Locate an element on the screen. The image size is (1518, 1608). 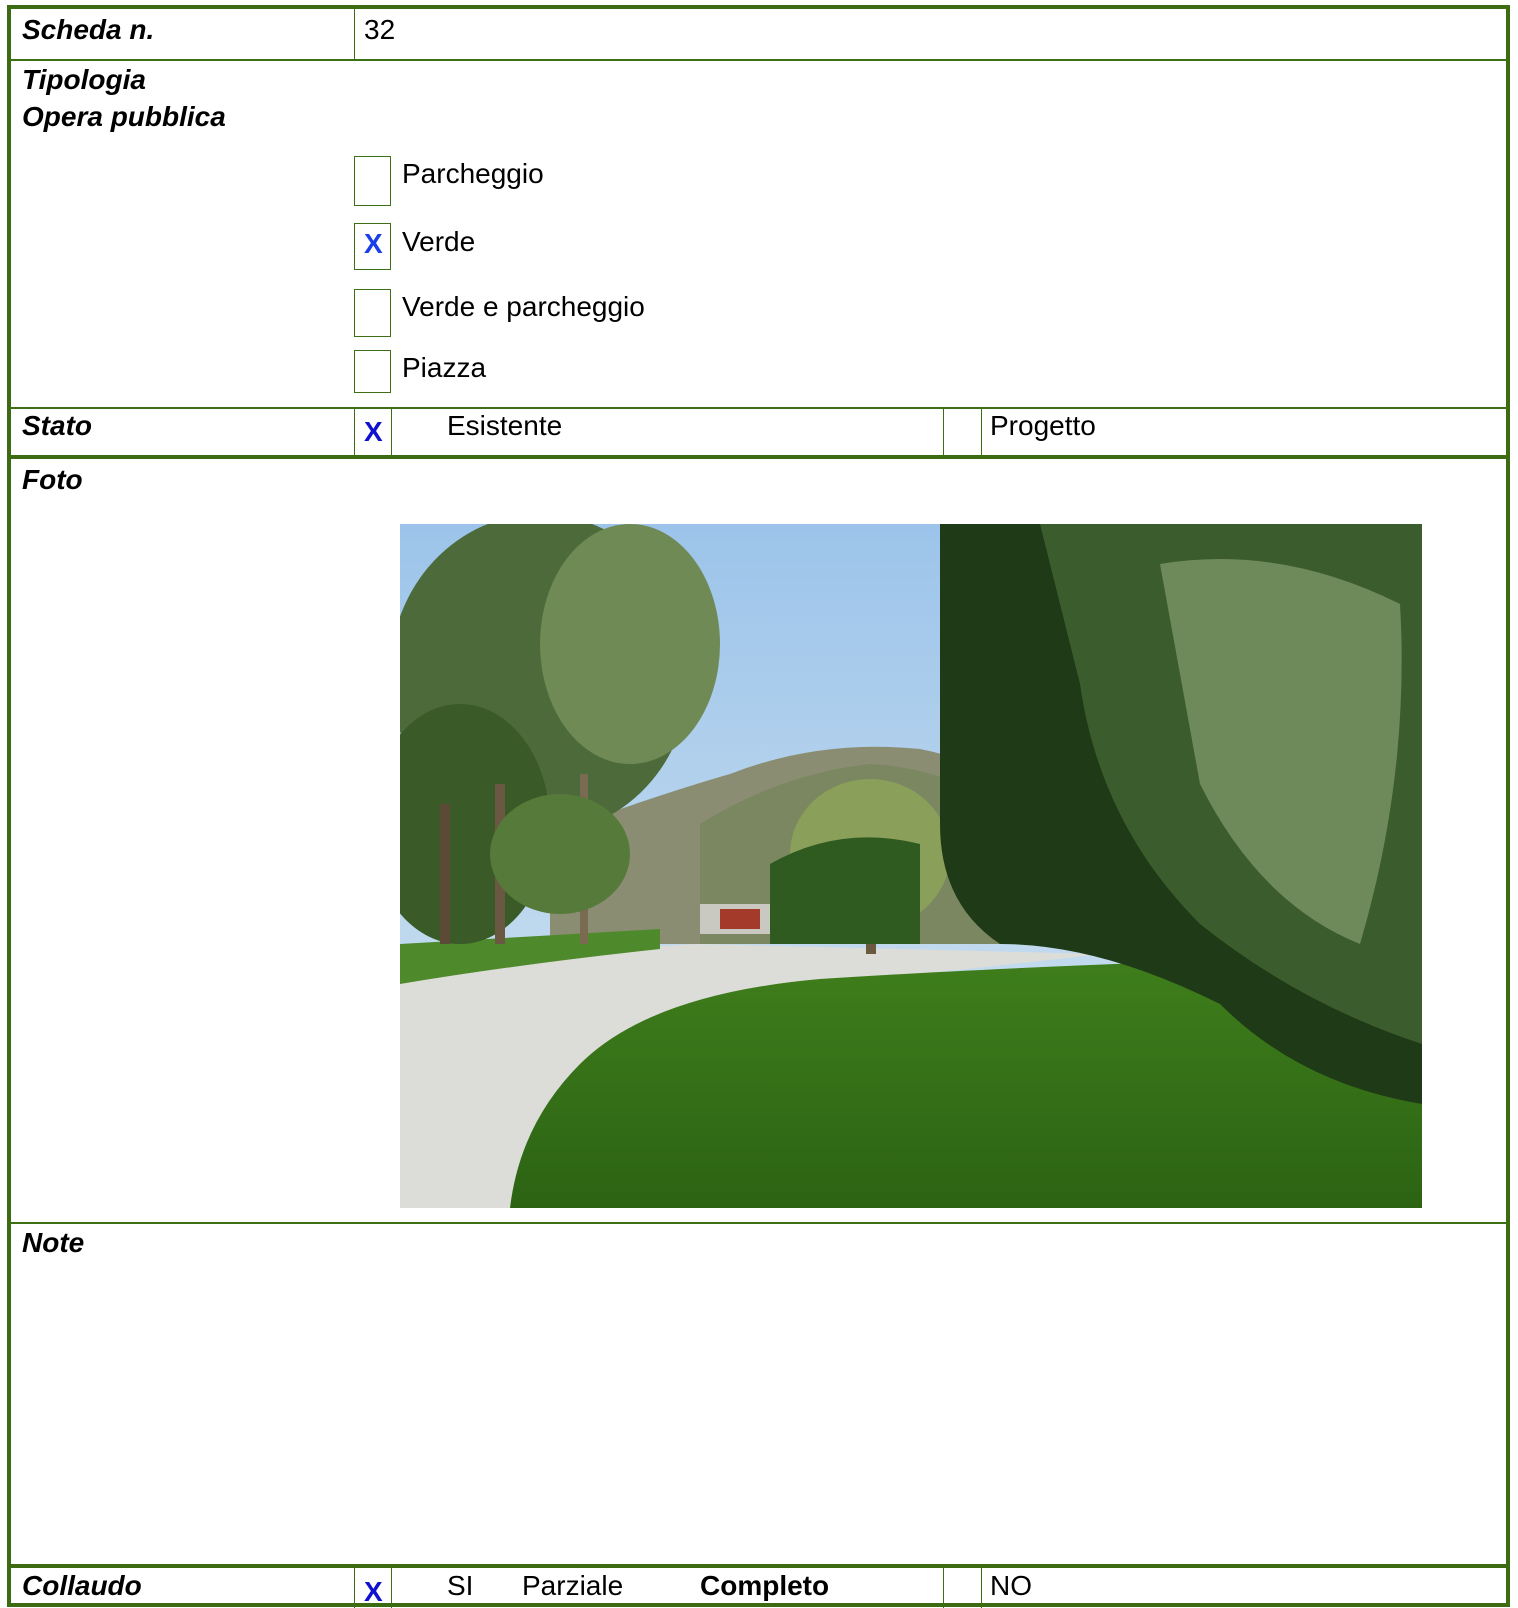
foto-label: Foto is located at coordinates (52, 479).